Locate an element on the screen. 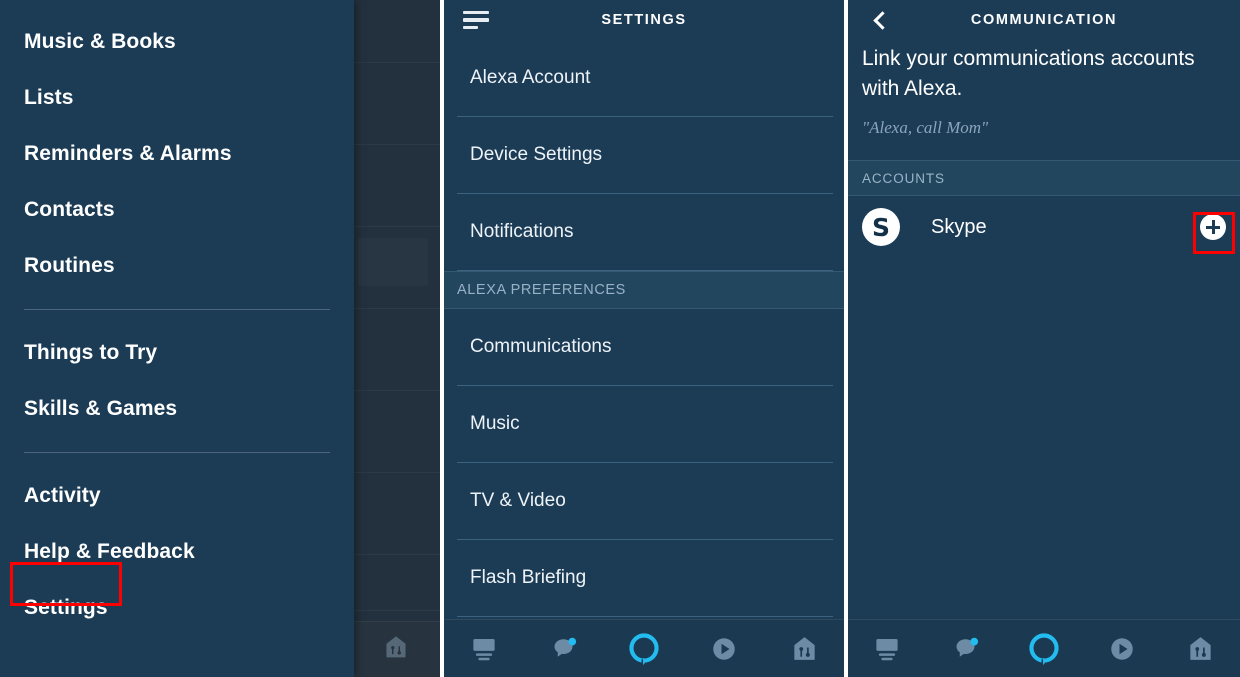  settings-row-music: Music is located at coordinates (645, 424).